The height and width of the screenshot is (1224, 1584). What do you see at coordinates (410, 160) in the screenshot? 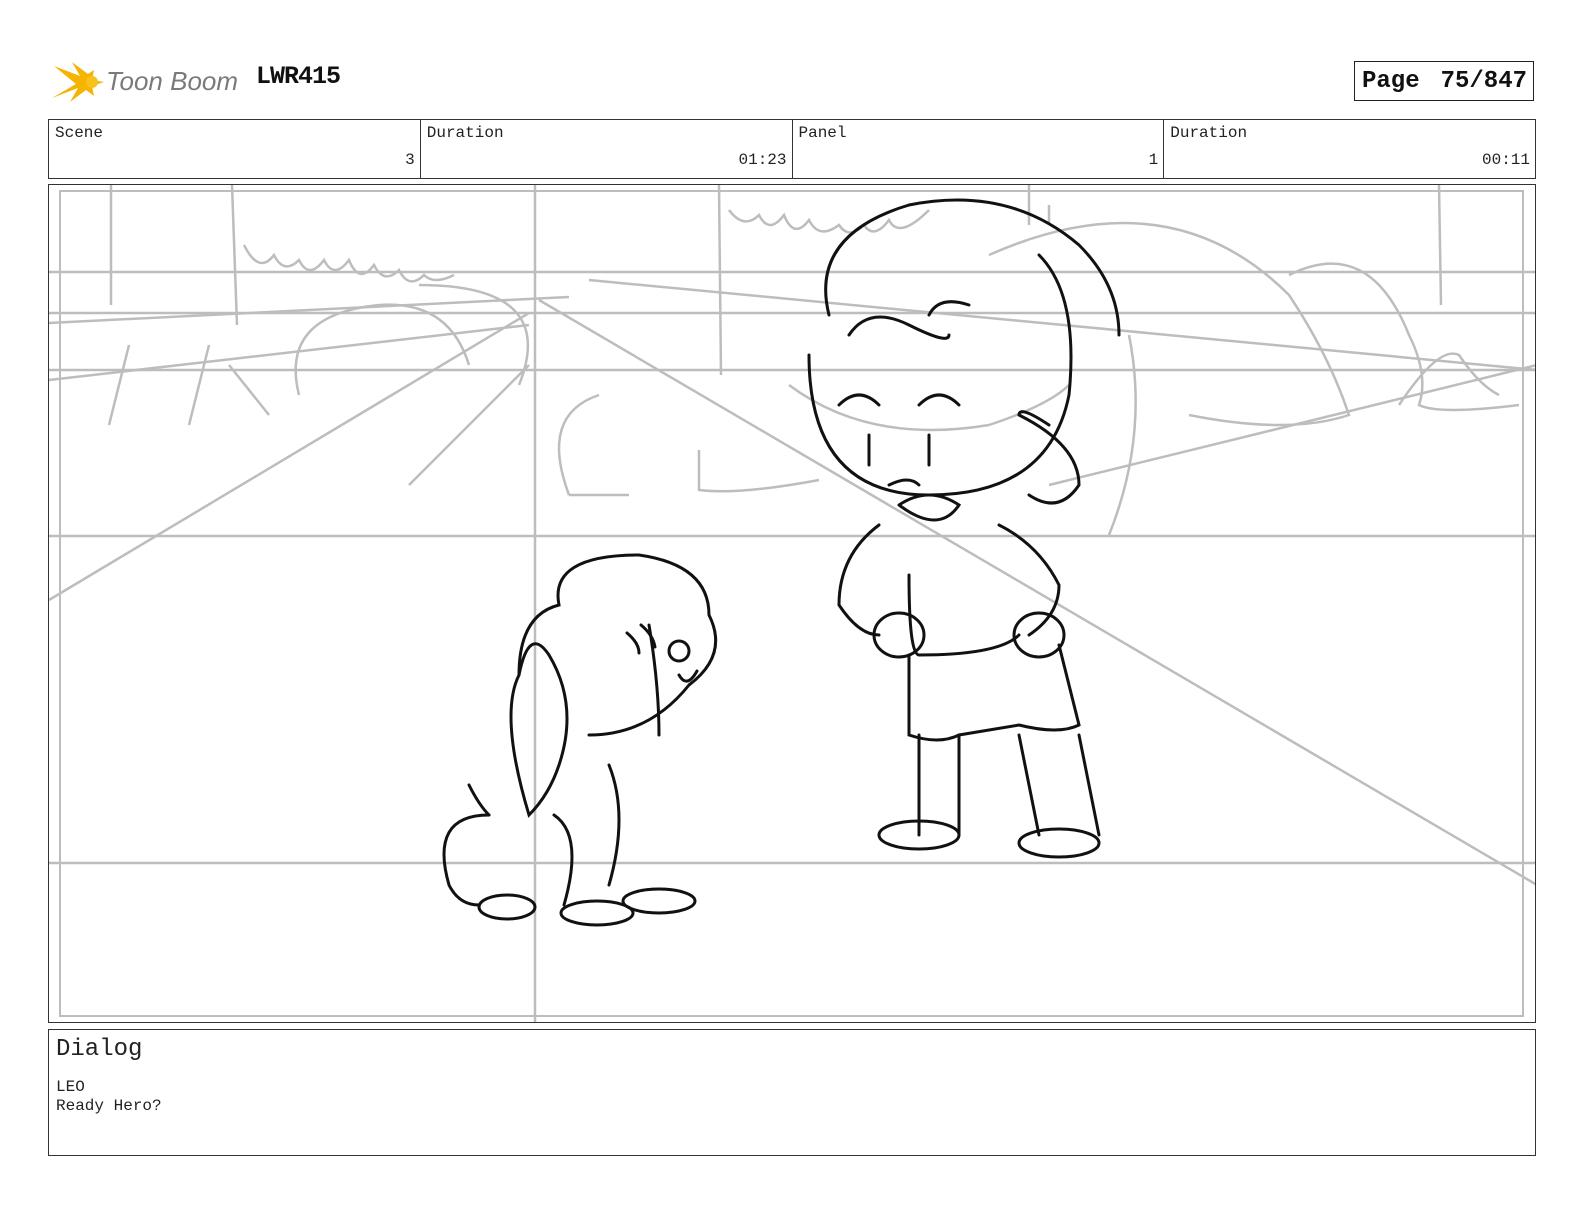
I see `scene-value: 3` at bounding box center [410, 160].